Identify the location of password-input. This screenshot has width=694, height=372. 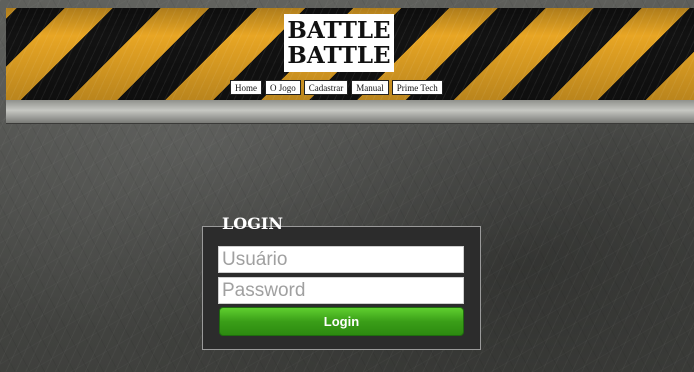
(341, 290).